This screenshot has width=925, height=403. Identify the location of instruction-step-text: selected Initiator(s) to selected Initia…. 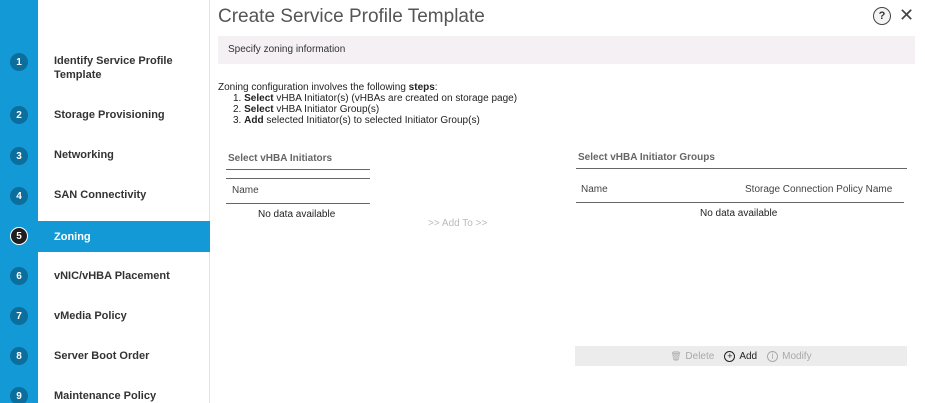
(371, 120).